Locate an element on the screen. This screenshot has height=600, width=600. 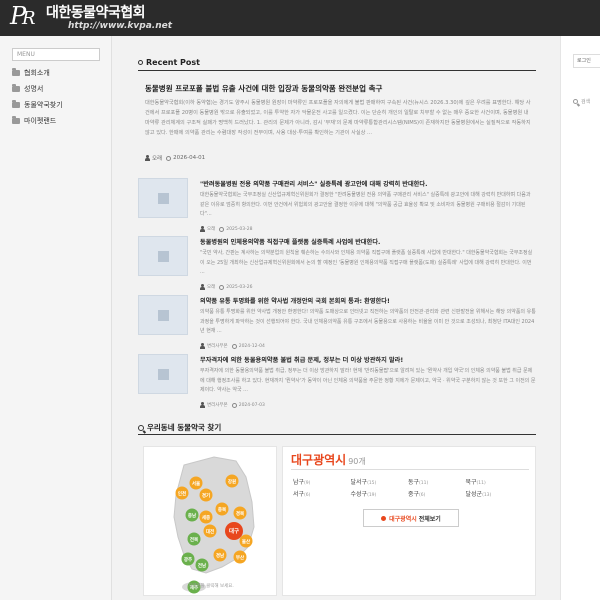
sidebar-item-label: 협회소개 is located at coordinates (37, 73).